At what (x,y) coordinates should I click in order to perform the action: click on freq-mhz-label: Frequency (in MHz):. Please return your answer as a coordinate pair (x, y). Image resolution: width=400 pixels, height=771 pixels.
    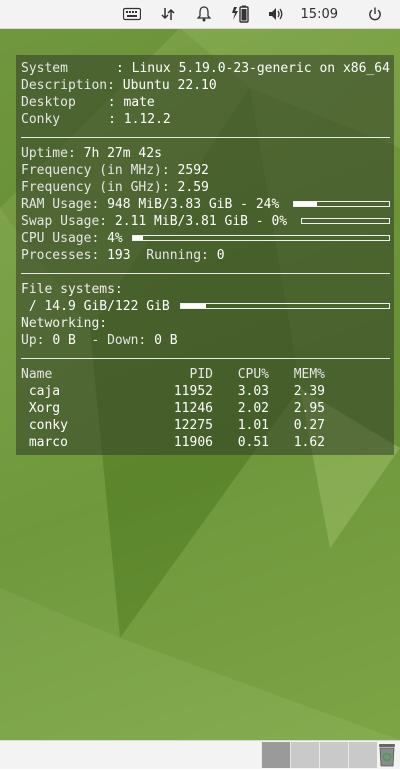
    Looking at the image, I should click on (95, 170).